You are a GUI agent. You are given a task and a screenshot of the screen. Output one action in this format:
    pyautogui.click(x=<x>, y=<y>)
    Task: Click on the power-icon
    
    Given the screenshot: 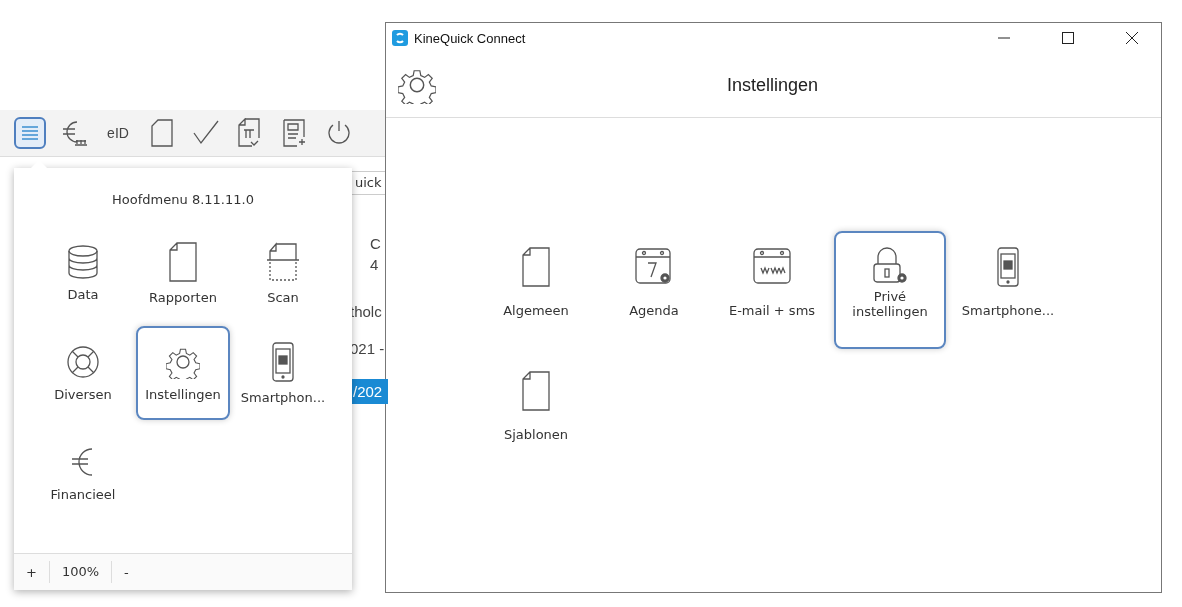 What is the action you would take?
    pyautogui.click(x=338, y=133)
    